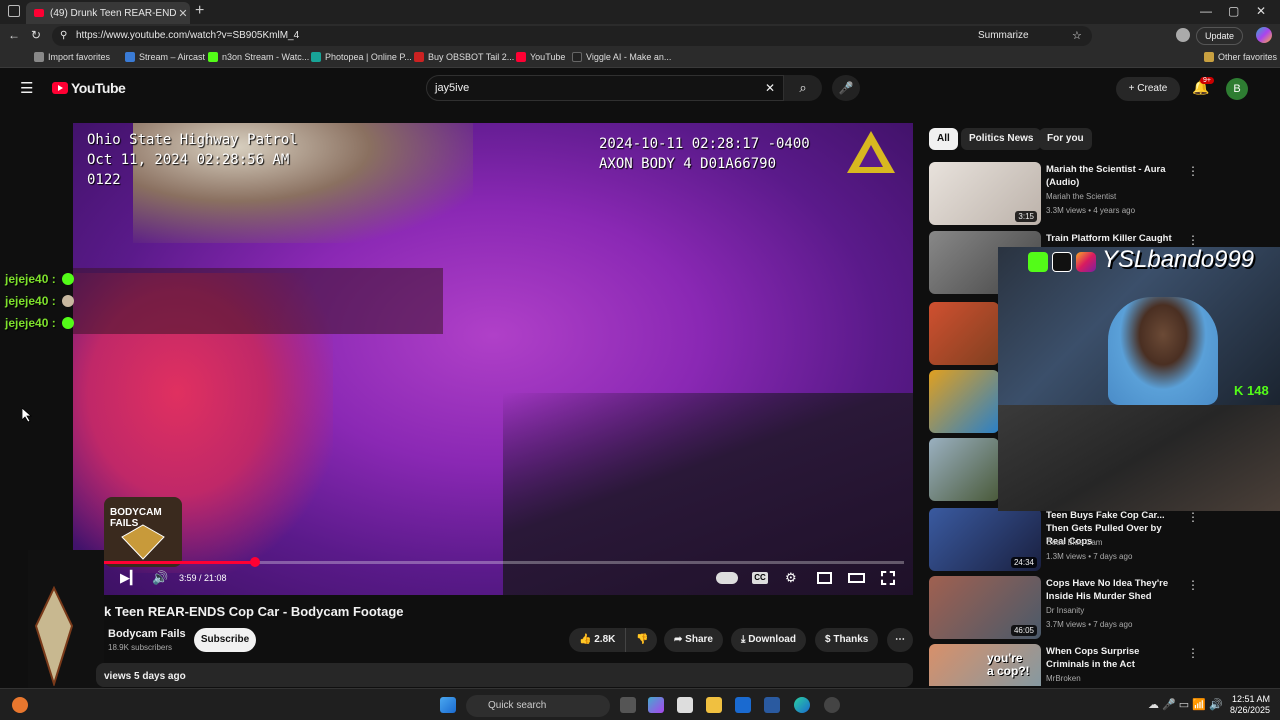  Describe the element at coordinates (36, 35) in the screenshot. I see `refresh-icon: ↻` at that location.